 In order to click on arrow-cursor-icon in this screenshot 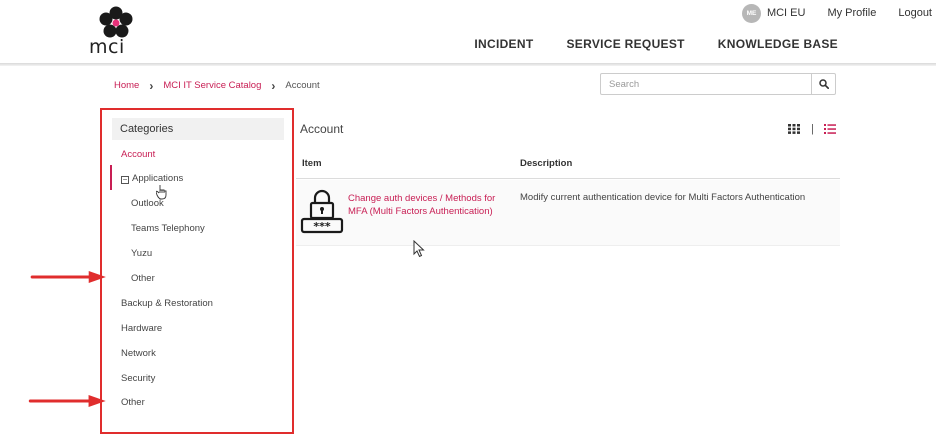, I will do `click(419, 249)`.